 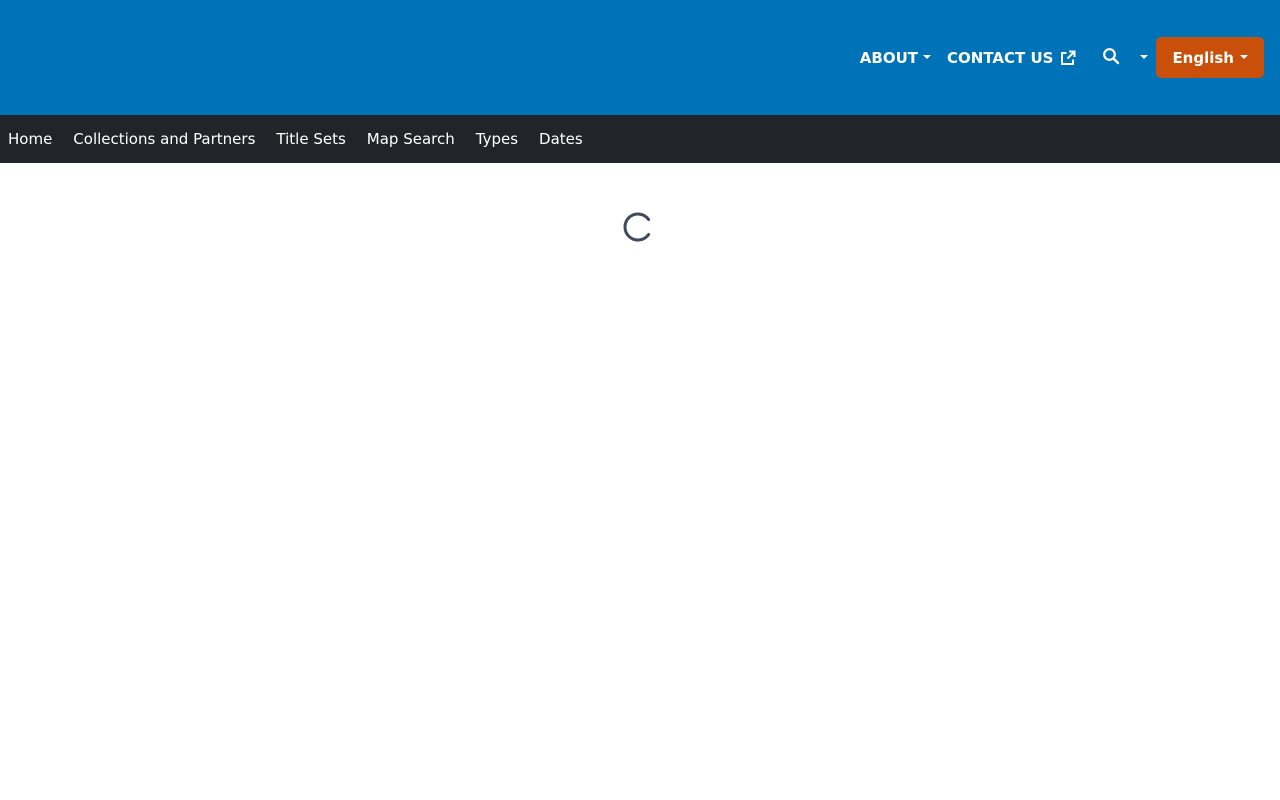 What do you see at coordinates (1125, 58) in the screenshot?
I see `search-dropdown` at bounding box center [1125, 58].